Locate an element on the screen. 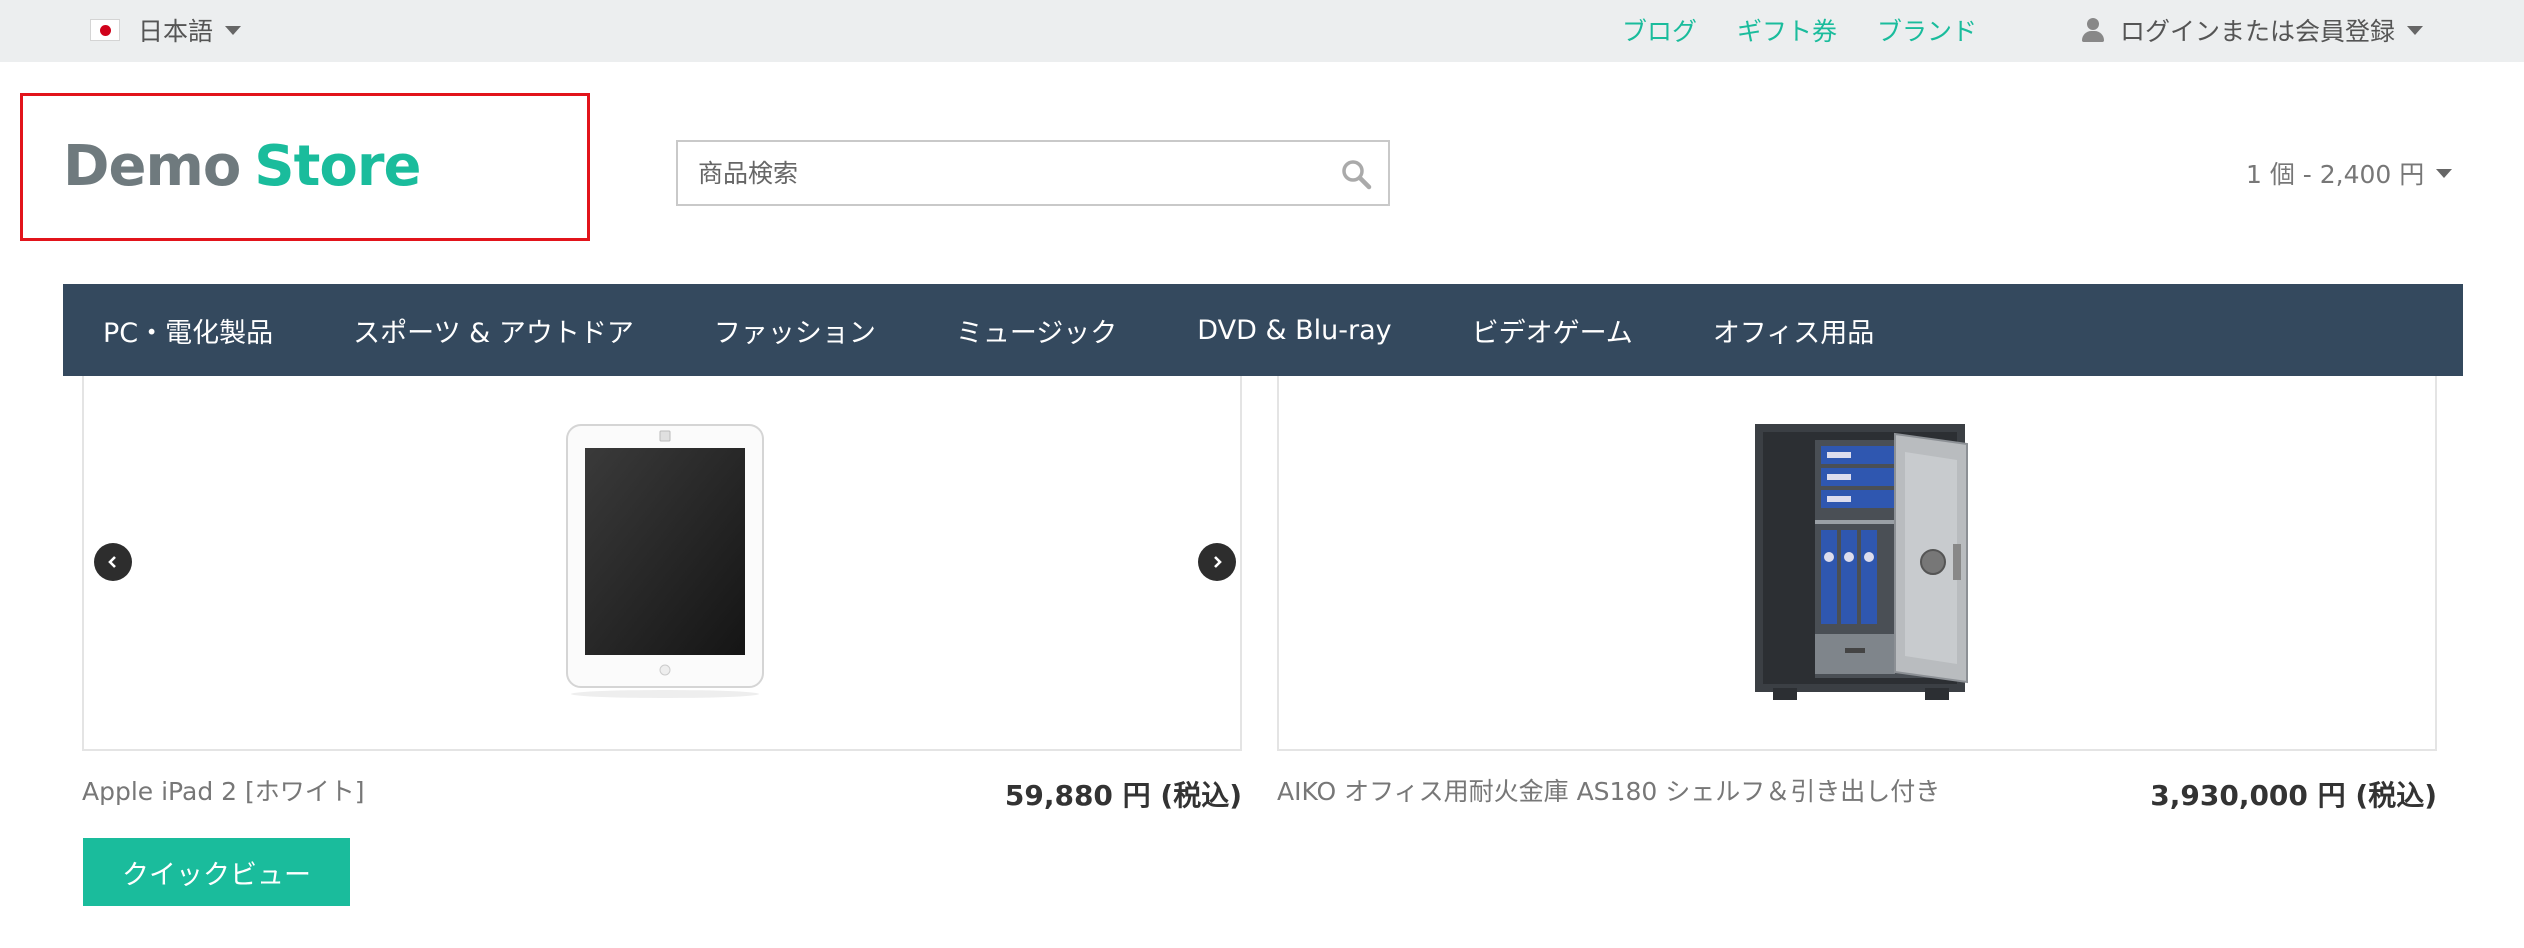 This screenshot has width=2524, height=948. carousel-next-button is located at coordinates (1217, 562).